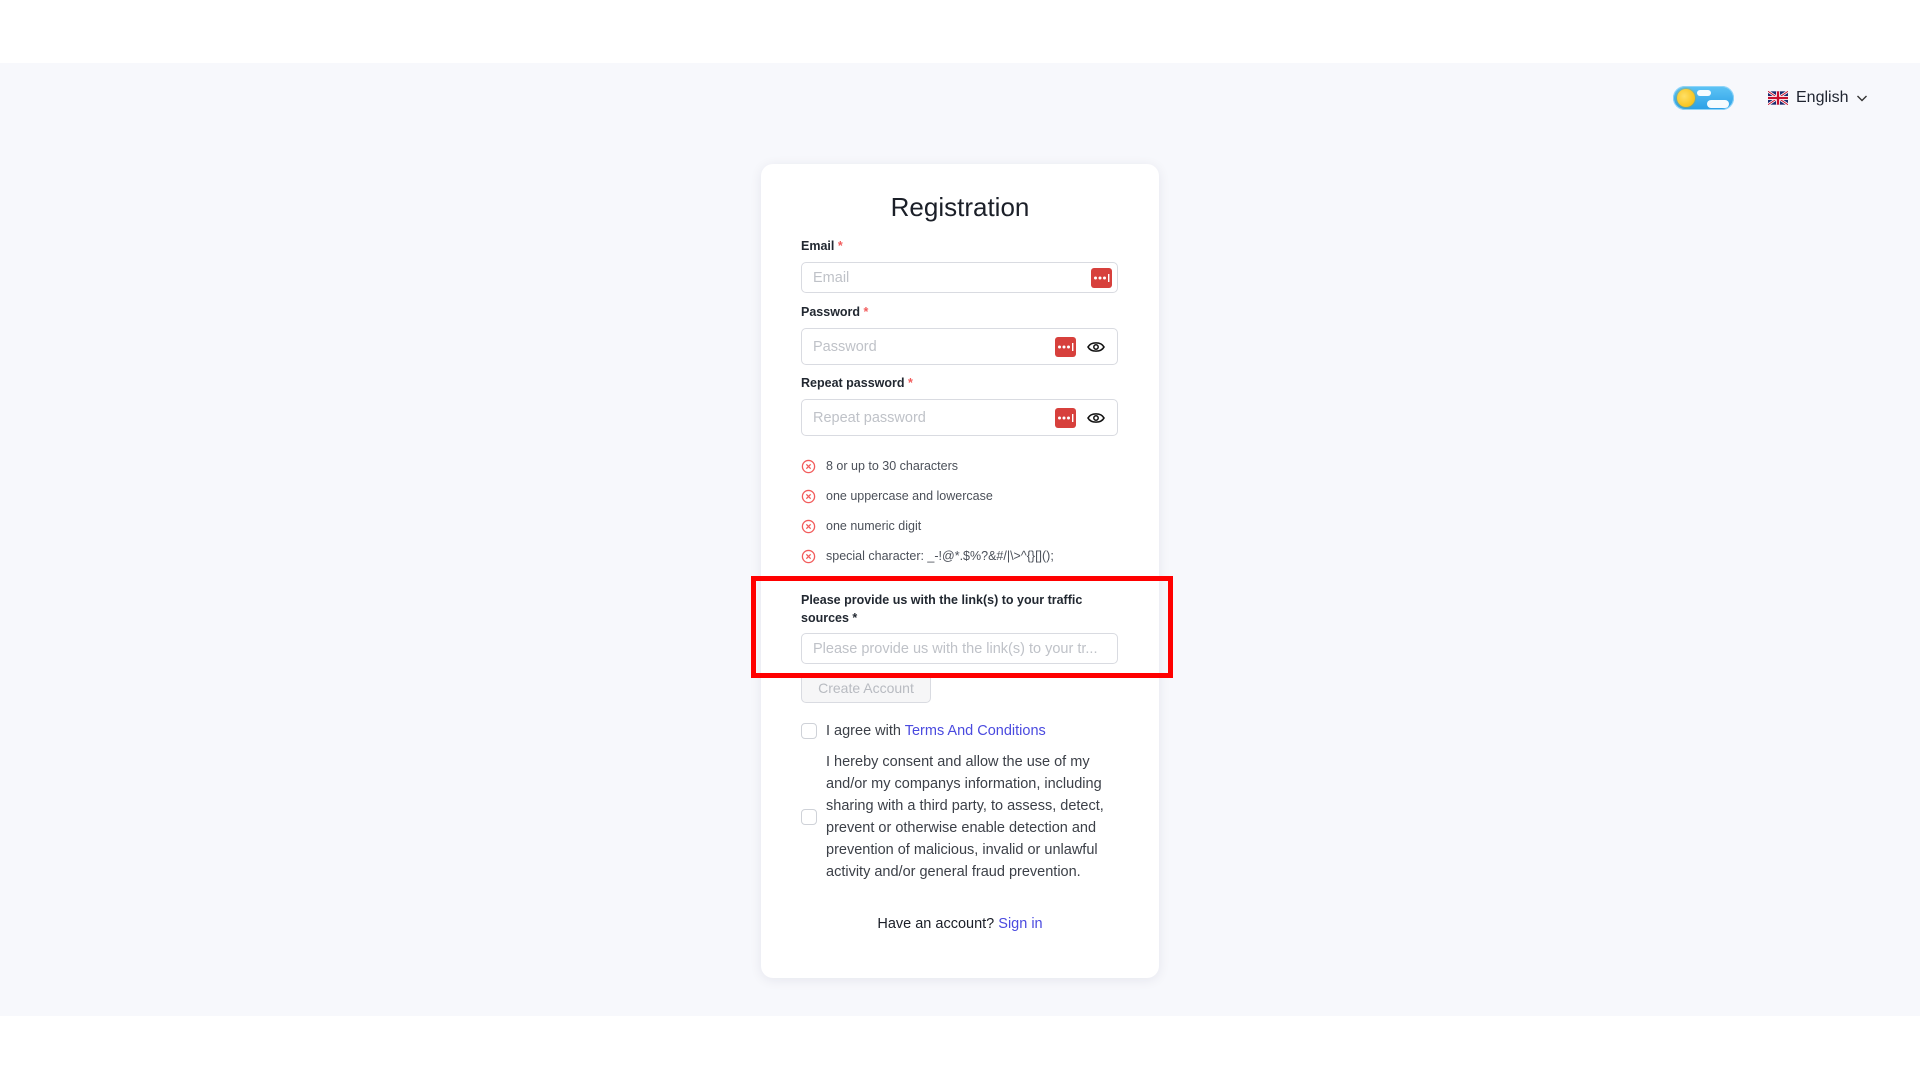 This screenshot has width=1920, height=1080. I want to click on traffic-sources-field-wrapper, so click(959, 648).